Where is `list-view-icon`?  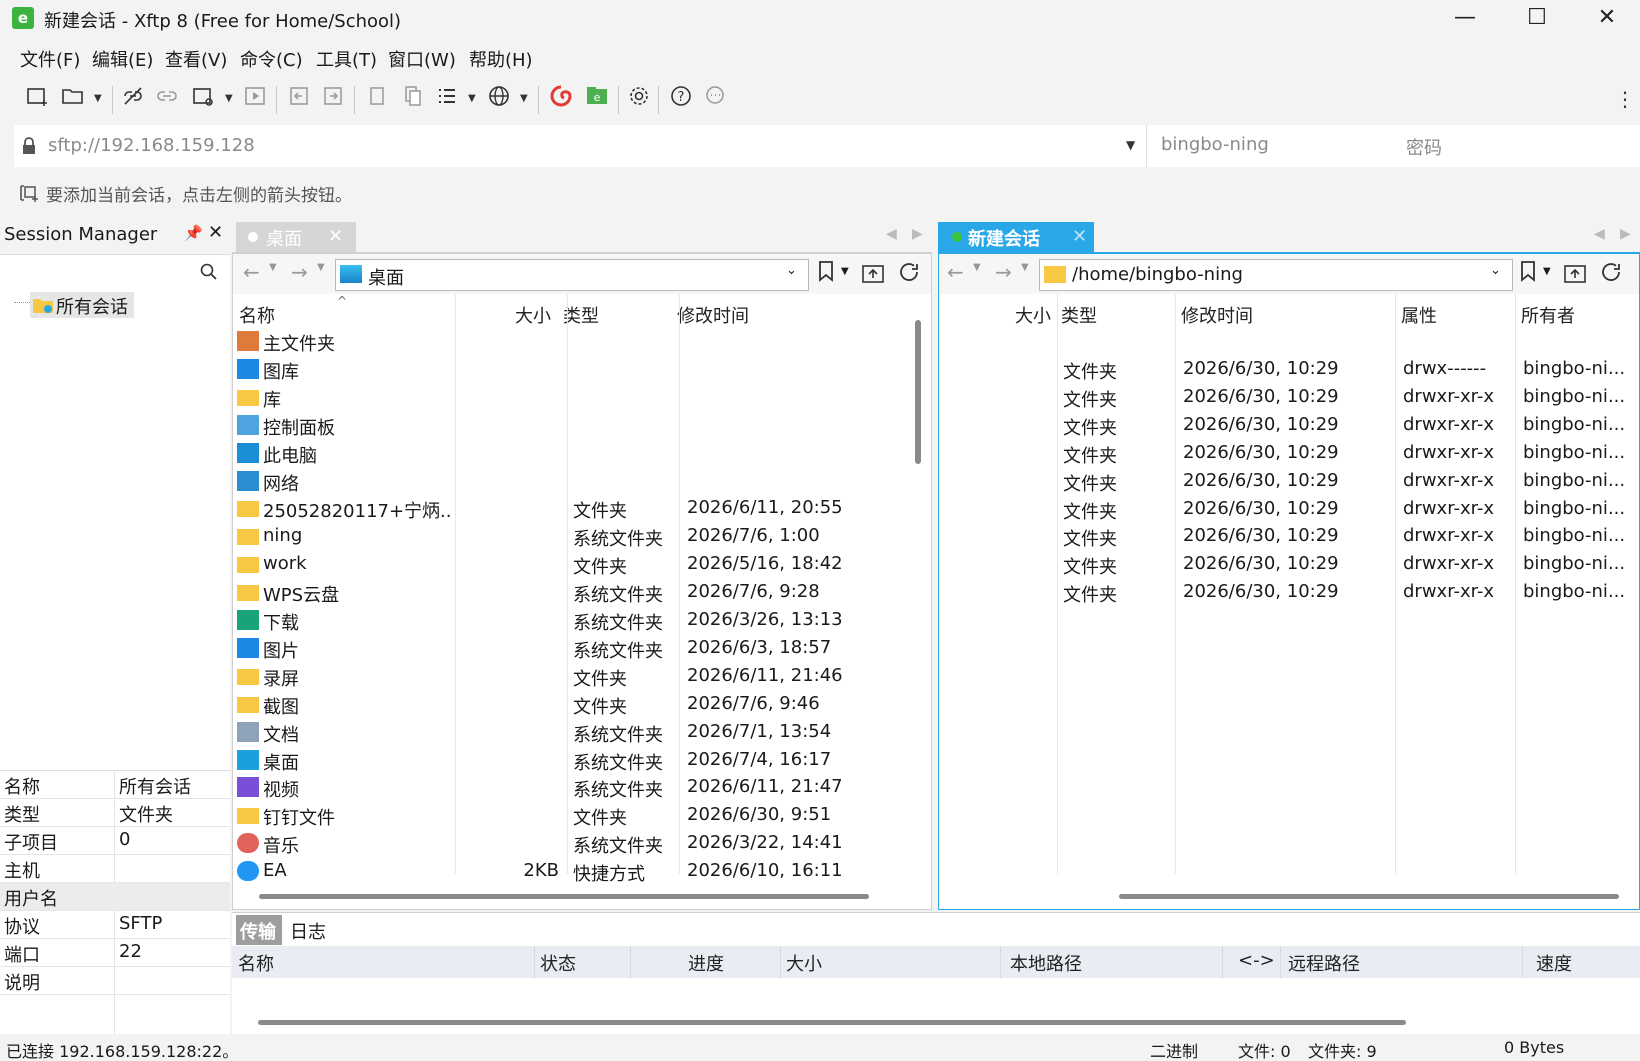 list-view-icon is located at coordinates (447, 99).